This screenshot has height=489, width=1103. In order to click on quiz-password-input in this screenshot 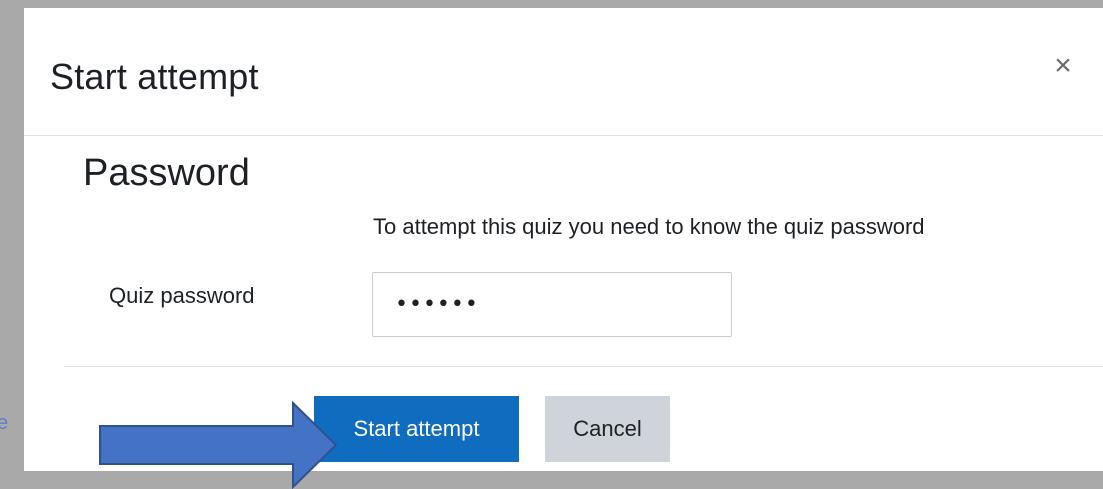, I will do `click(552, 304)`.